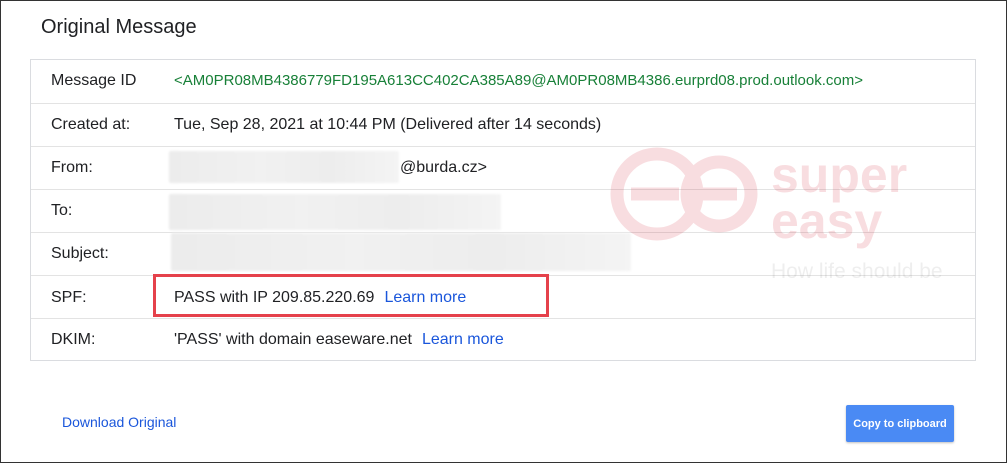  What do you see at coordinates (826, 221) in the screenshot?
I see `watermark-brand-line2: easy` at bounding box center [826, 221].